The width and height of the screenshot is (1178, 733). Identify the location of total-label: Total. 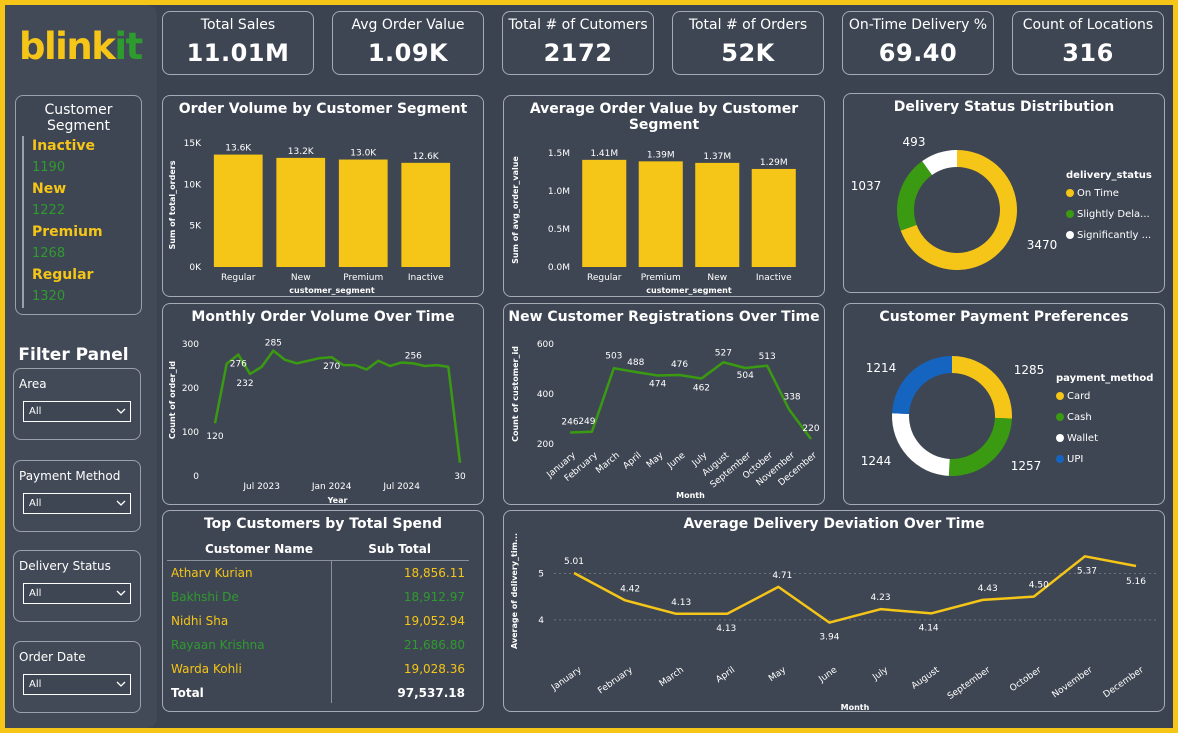
(187, 693).